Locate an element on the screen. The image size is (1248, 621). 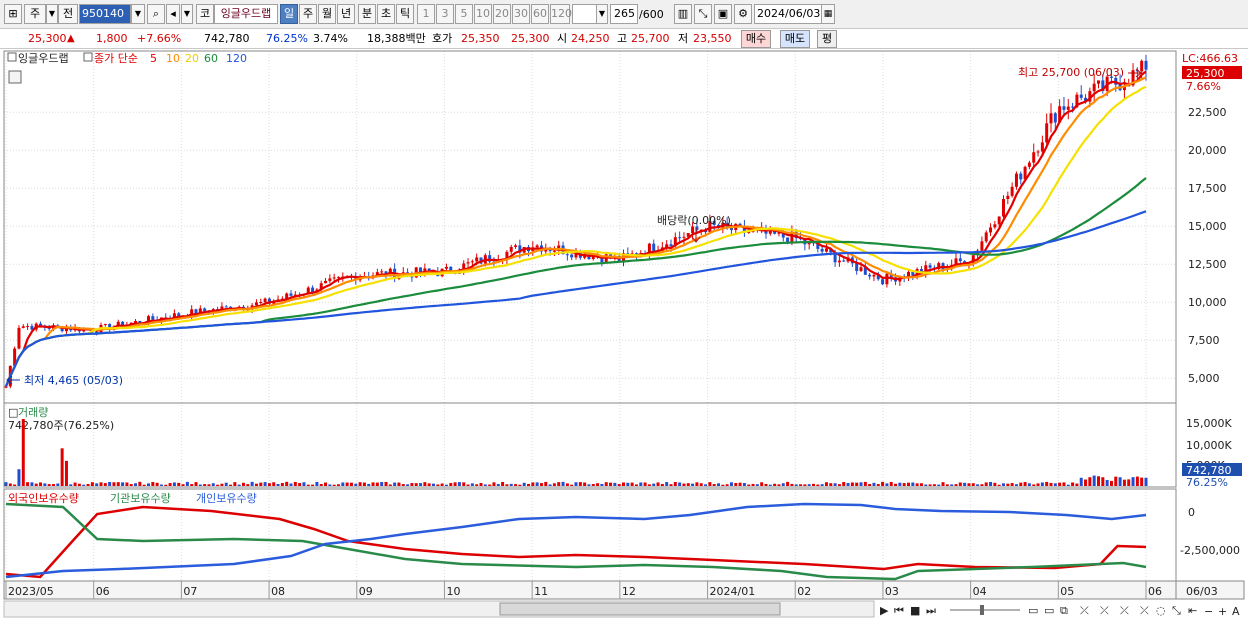
sell-button: 매도 is located at coordinates (795, 39).